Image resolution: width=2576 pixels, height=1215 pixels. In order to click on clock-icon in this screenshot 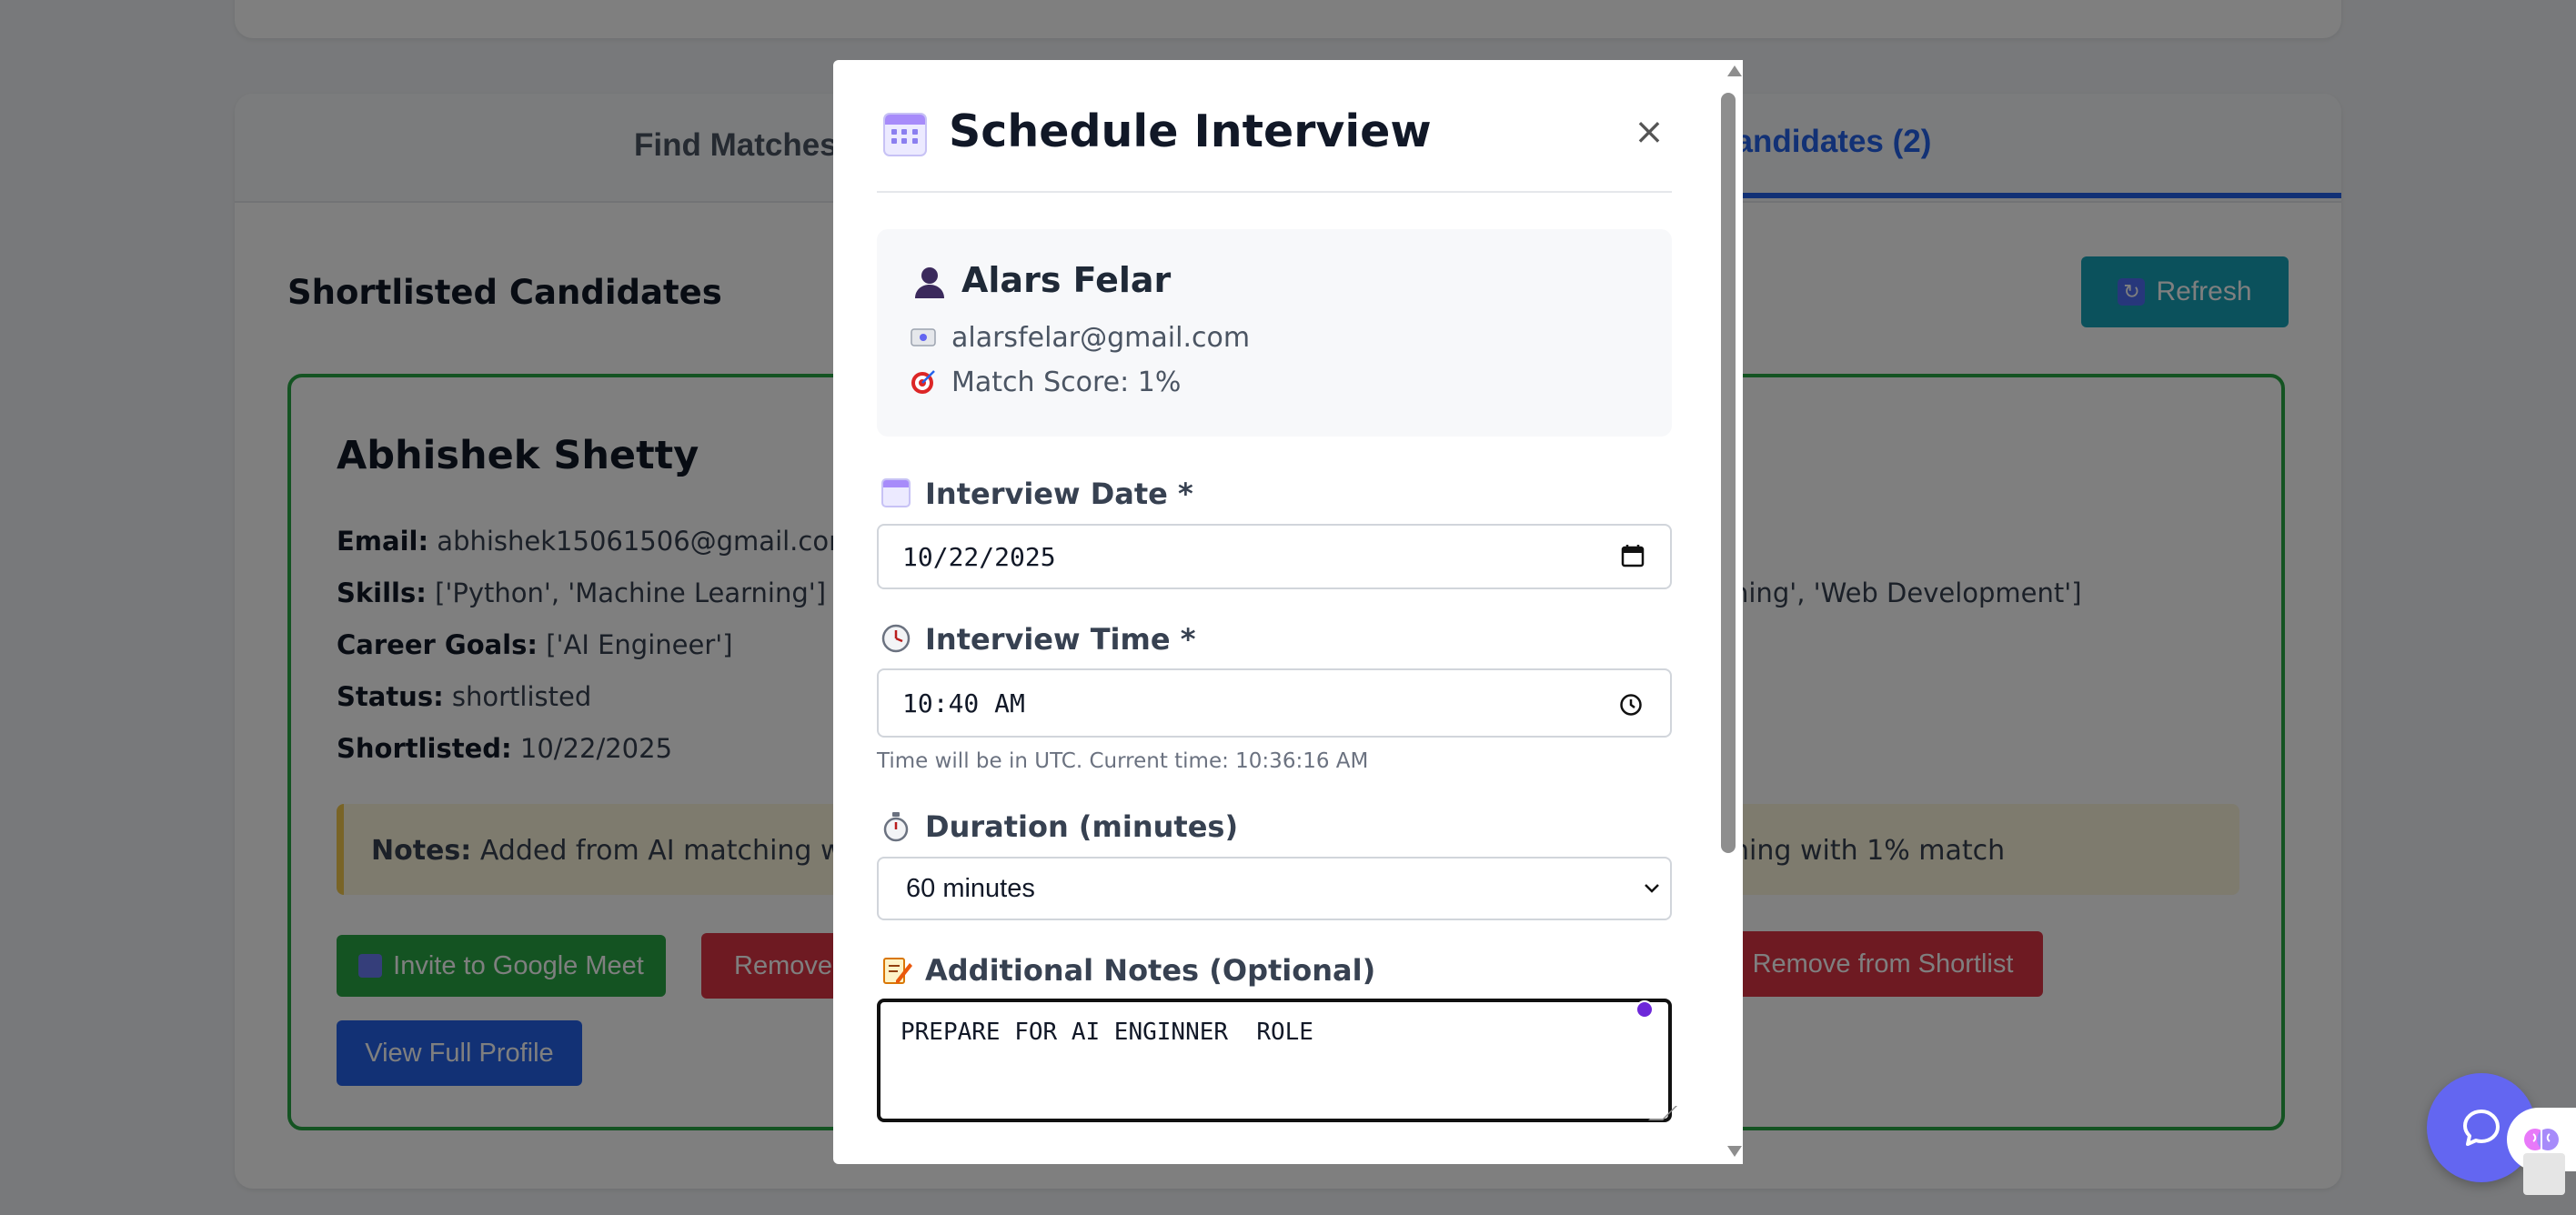, I will do `click(896, 638)`.